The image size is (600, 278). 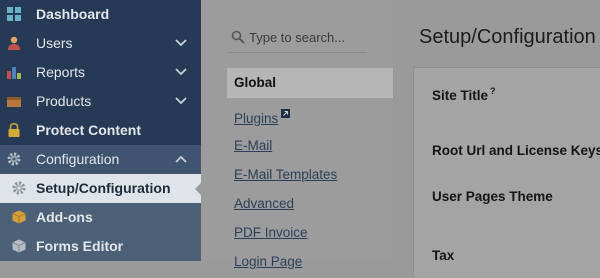 I want to click on sidebar-item-label: Setup/Configuration, so click(x=103, y=188).